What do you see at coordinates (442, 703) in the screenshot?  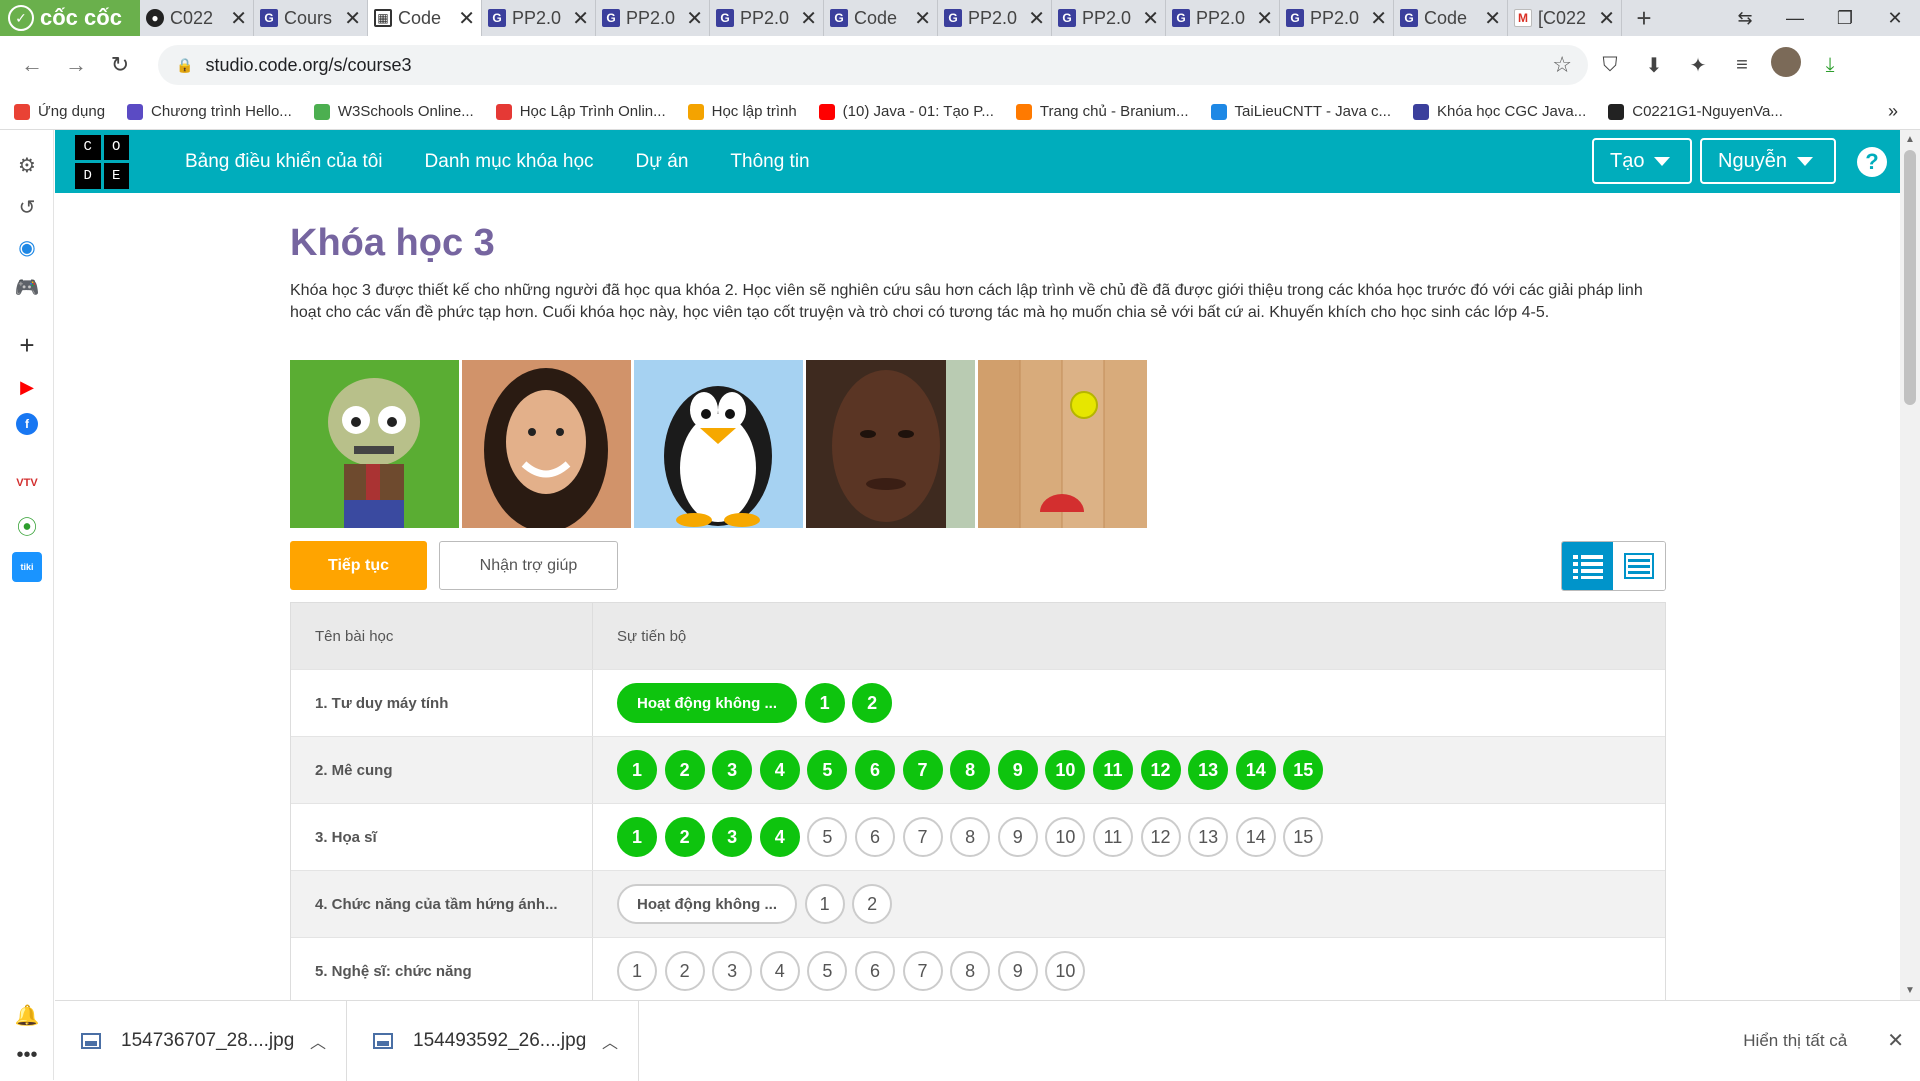 I see `lesson-name: 1. Tư duy máy tính` at bounding box center [442, 703].